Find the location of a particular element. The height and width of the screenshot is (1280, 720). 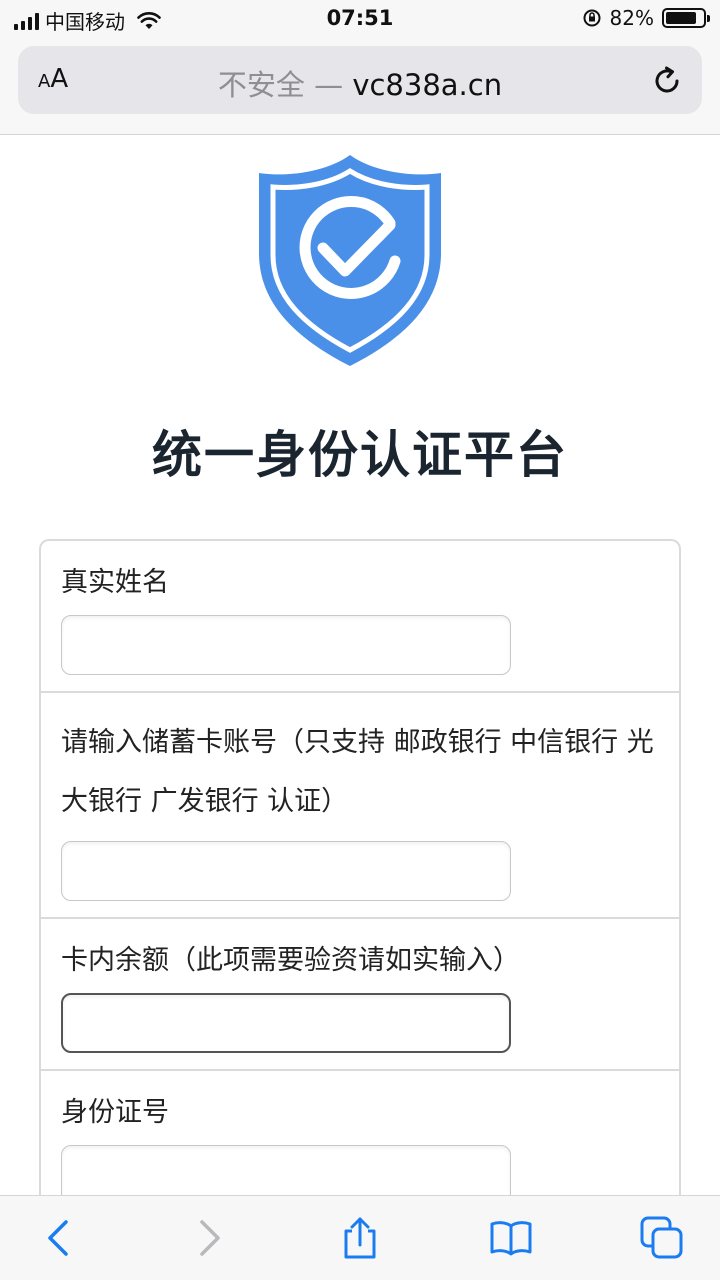

browser-toolbar is located at coordinates (360, 1237).